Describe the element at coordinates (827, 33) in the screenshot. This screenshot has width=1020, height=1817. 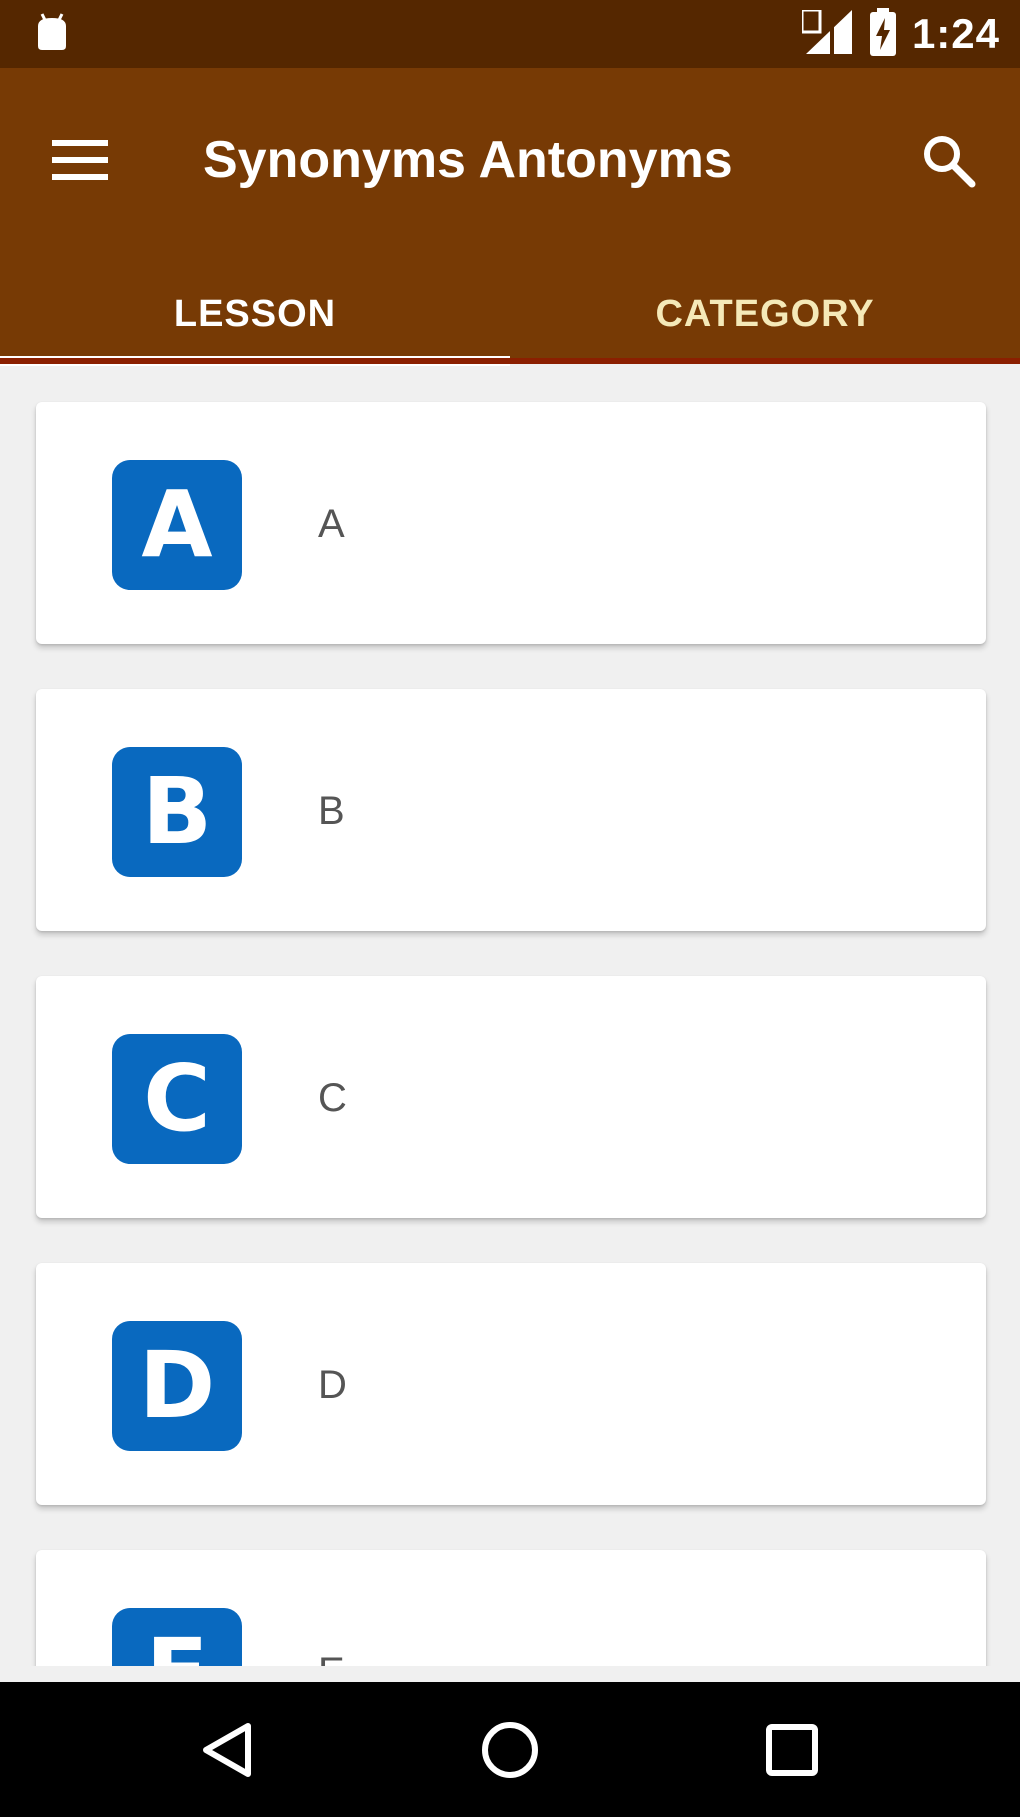
I see `signal-icon` at that location.